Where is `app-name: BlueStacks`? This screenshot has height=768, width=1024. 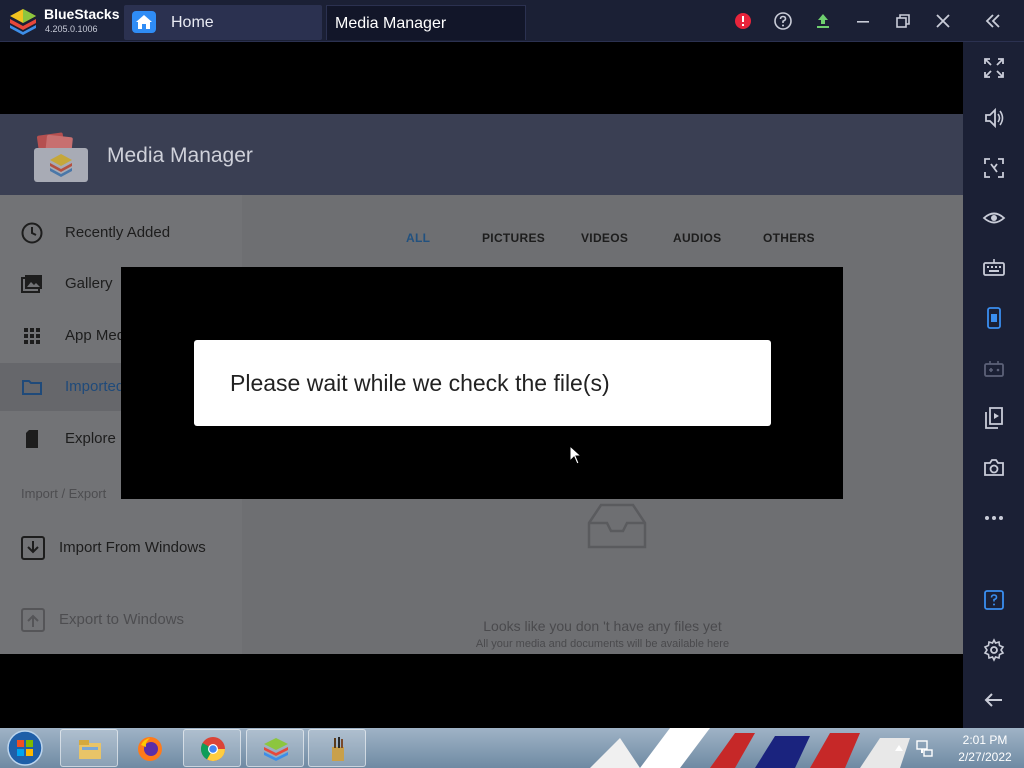 app-name: BlueStacks is located at coordinates (82, 14).